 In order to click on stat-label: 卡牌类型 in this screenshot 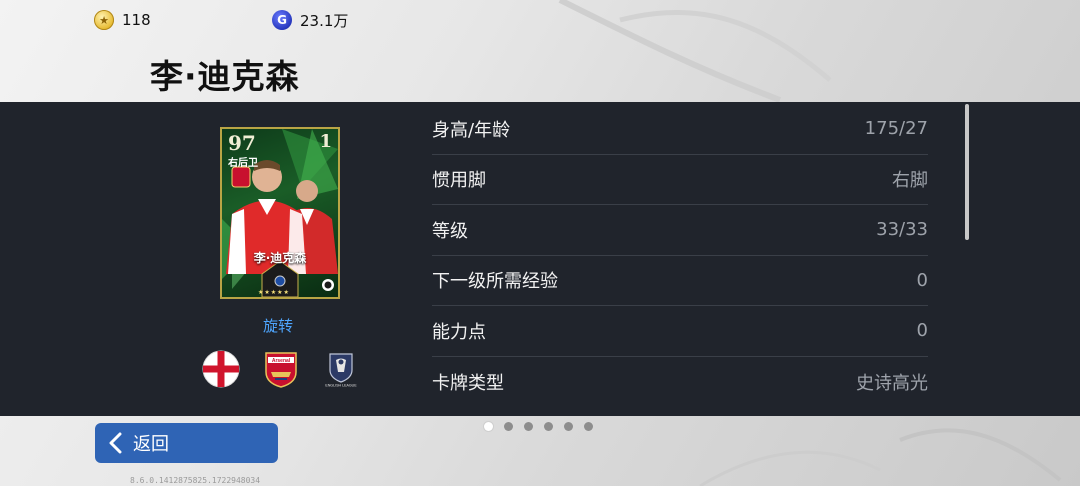, I will do `click(468, 383)`.